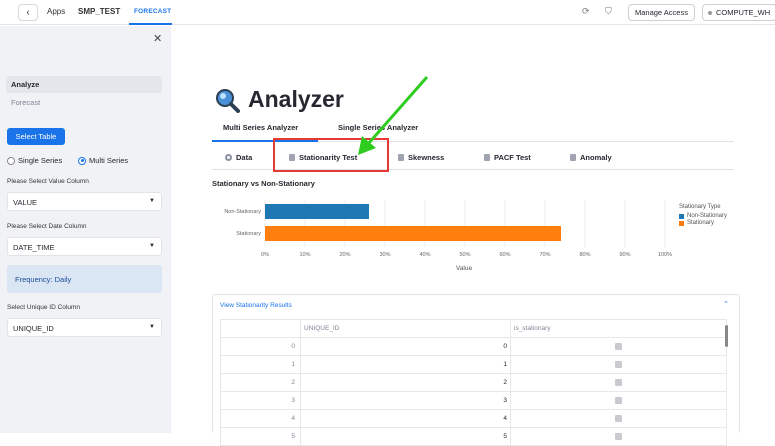 This screenshot has width=775, height=446. I want to click on unique-id-label: Select Unique ID Column, so click(43, 307).